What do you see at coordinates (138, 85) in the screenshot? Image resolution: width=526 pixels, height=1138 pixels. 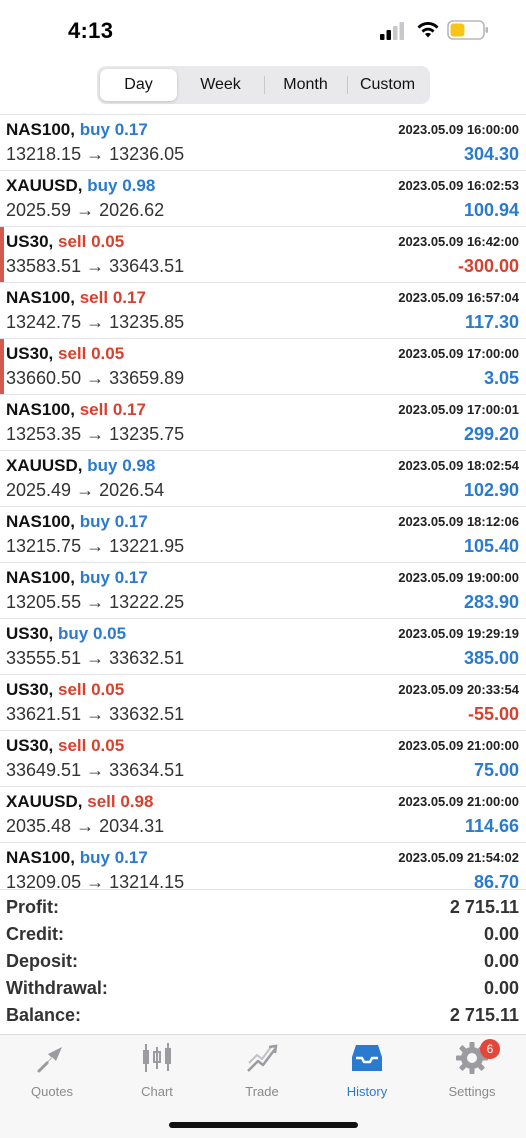 I see `segment-day: Day` at bounding box center [138, 85].